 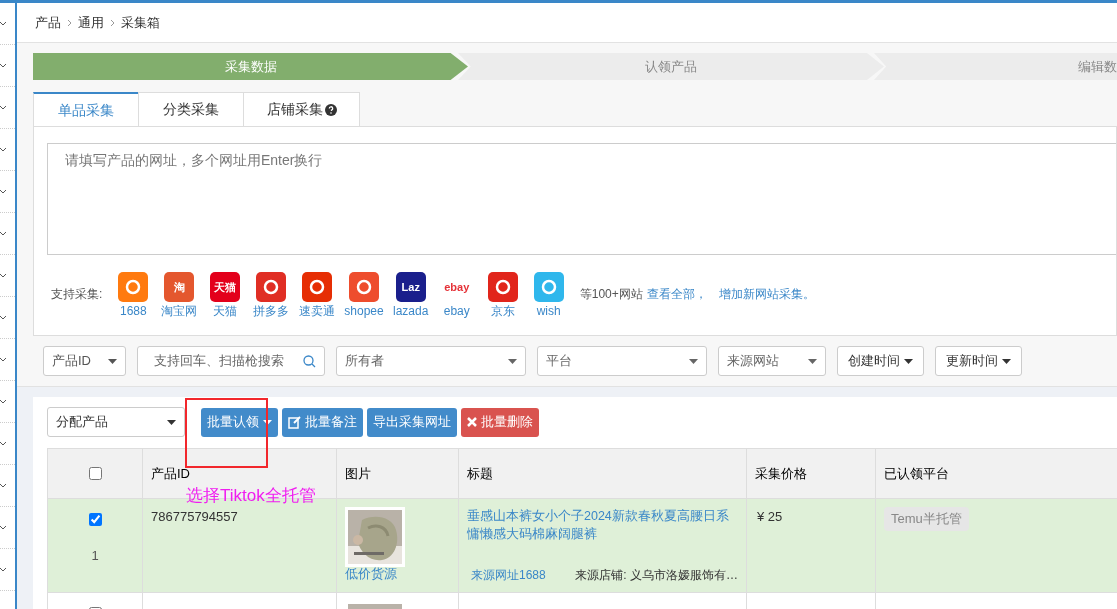 What do you see at coordinates (358, 473) in the screenshot?
I see `column-header: 图片` at bounding box center [358, 473].